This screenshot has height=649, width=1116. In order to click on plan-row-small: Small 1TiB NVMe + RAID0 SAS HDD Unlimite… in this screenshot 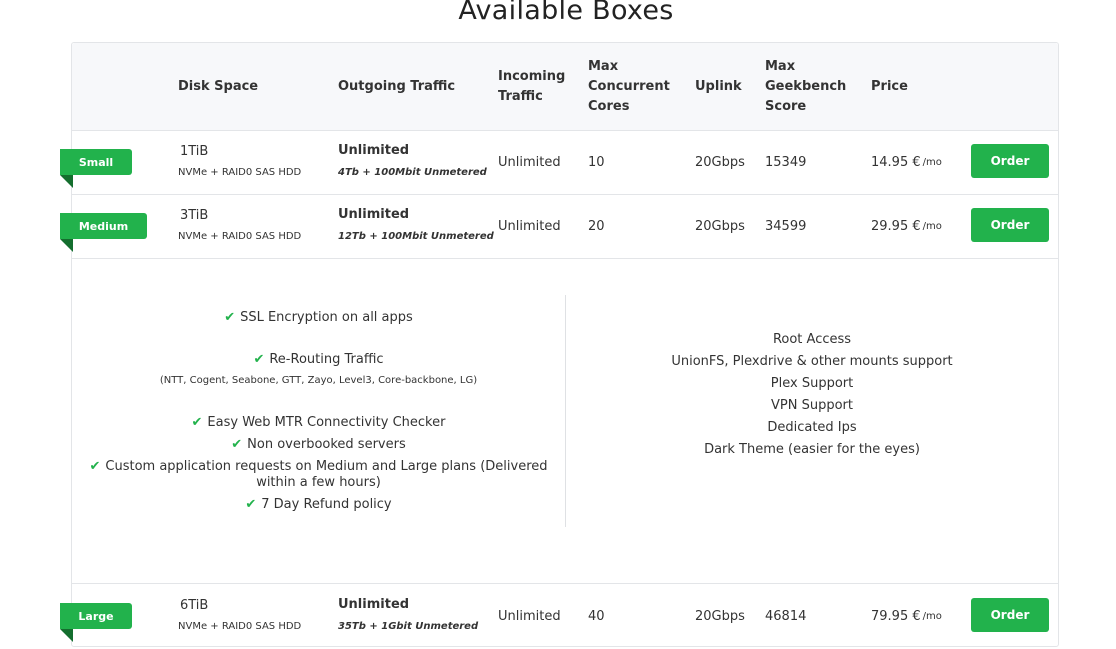, I will do `click(559, 162)`.